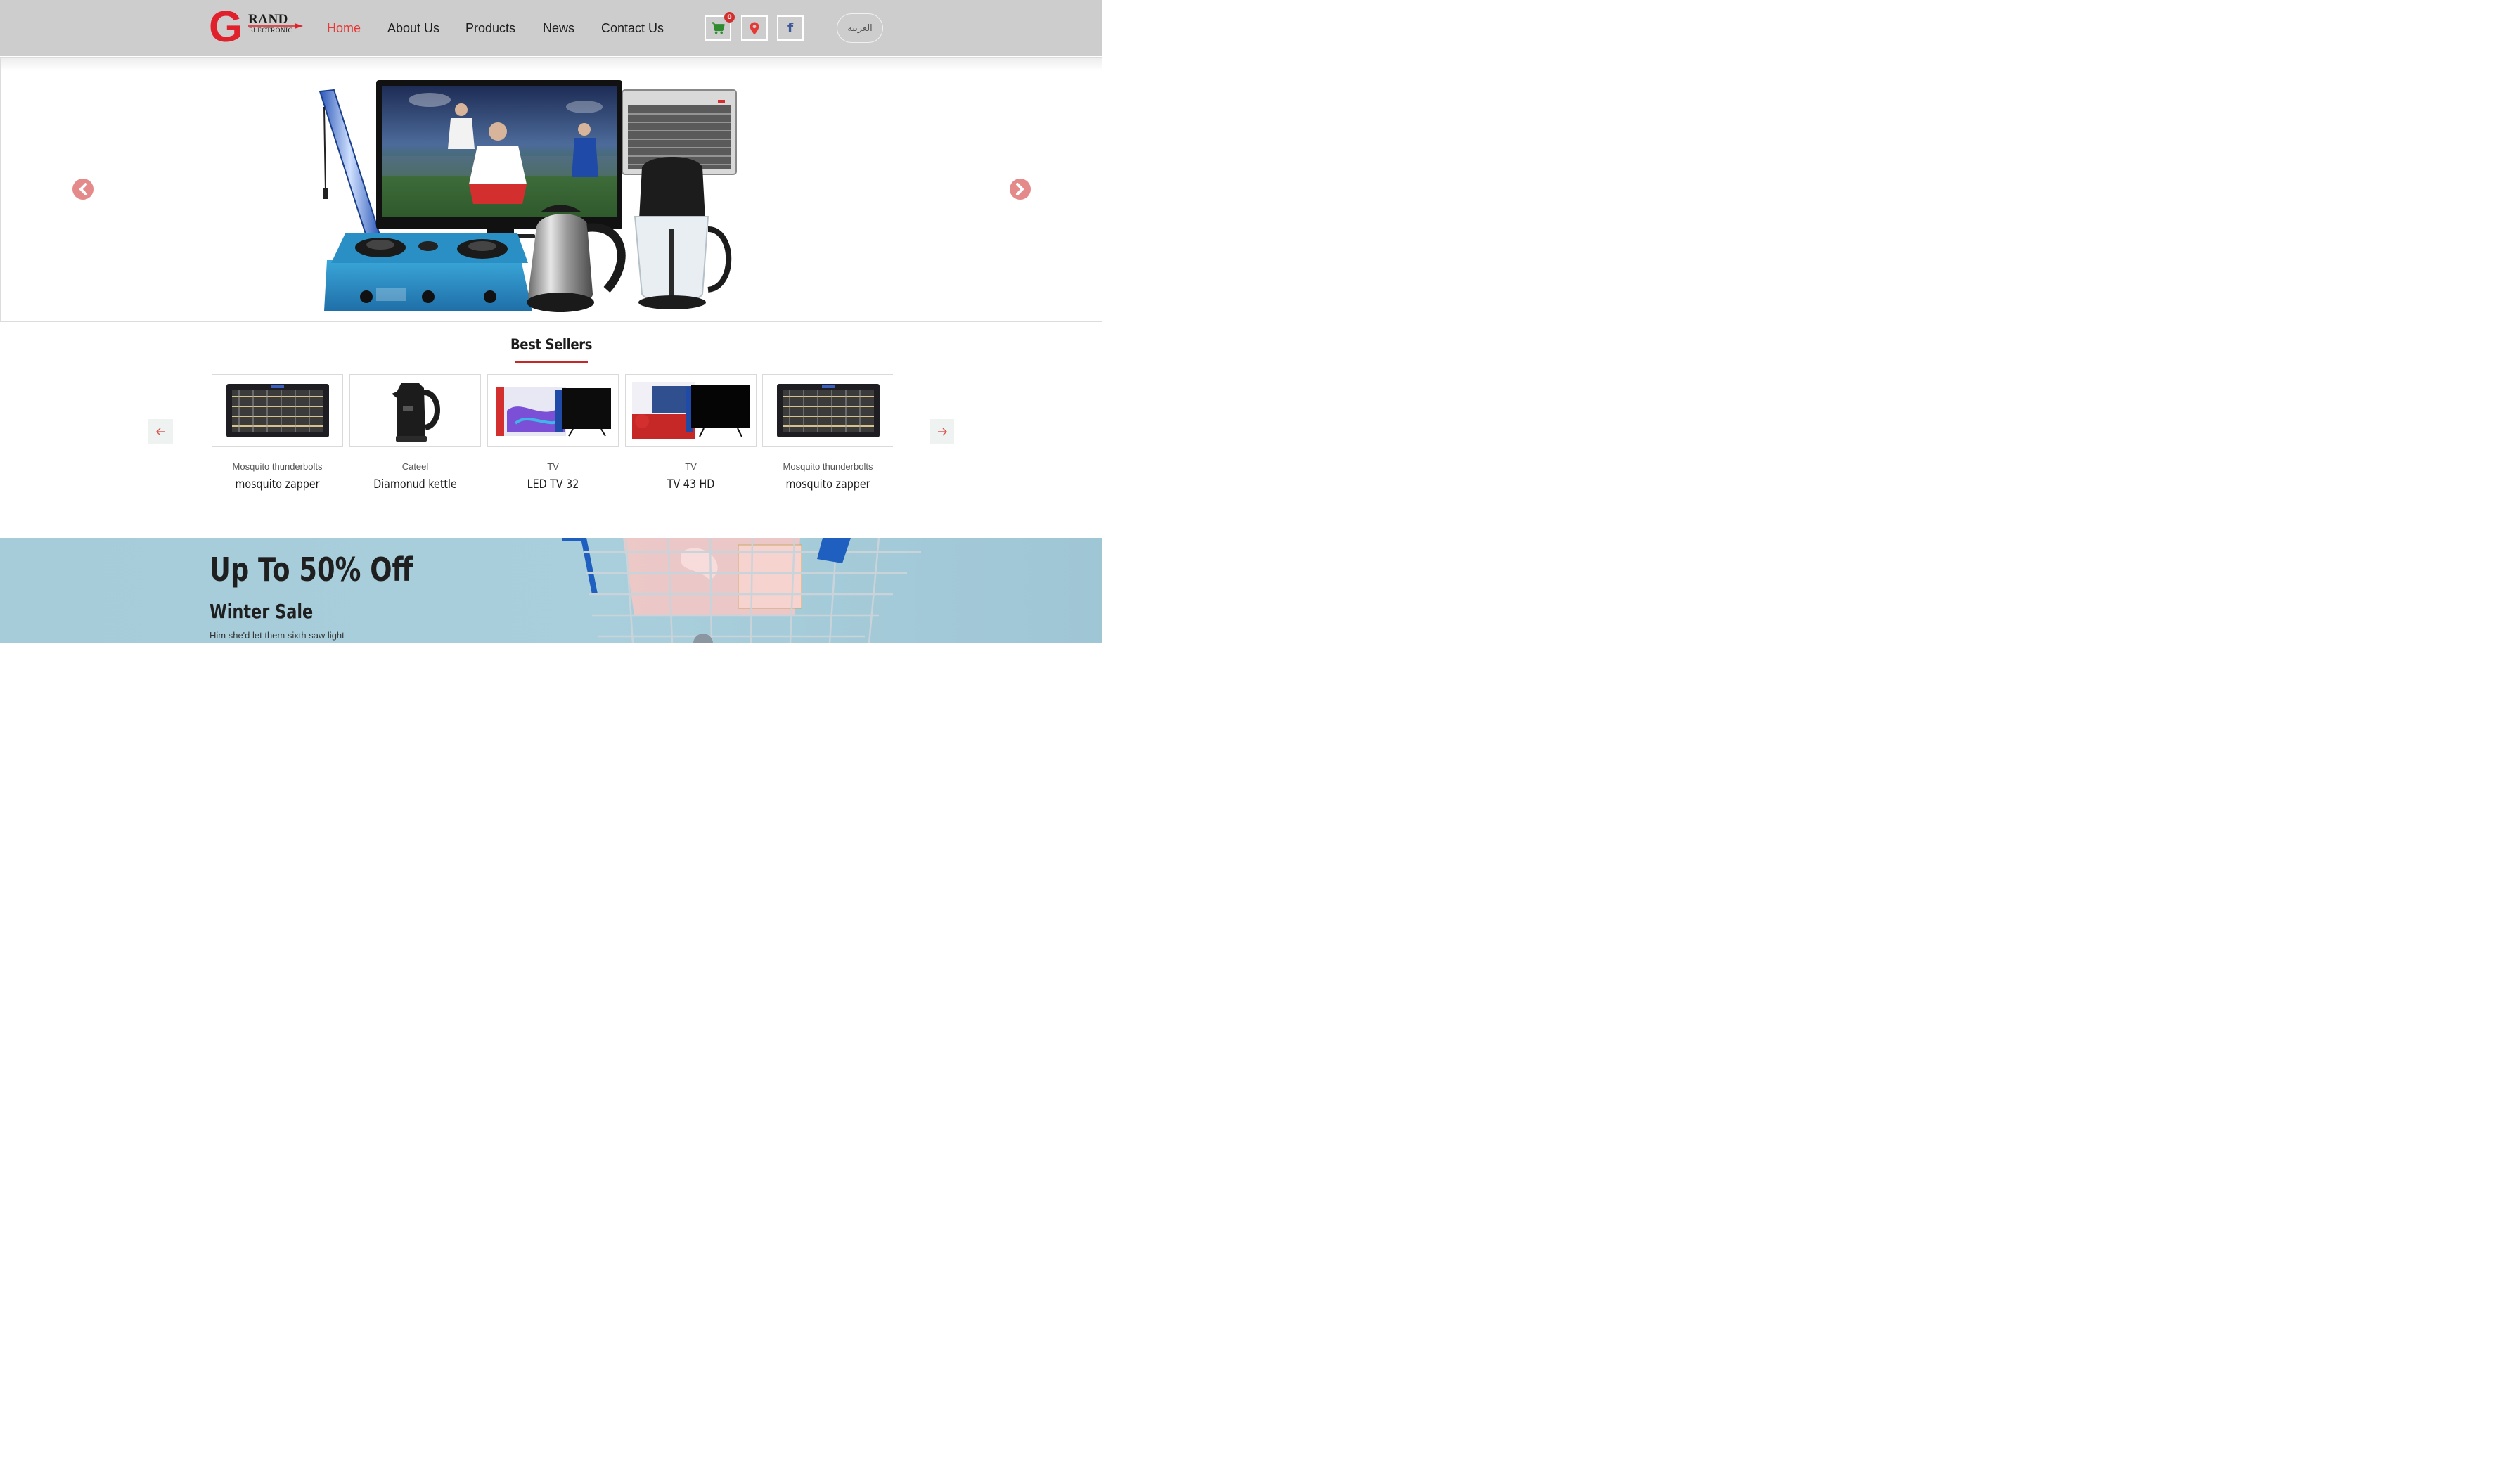 Image resolution: width=2520 pixels, height=1471 pixels. I want to click on chevron-right-icon, so click(1020, 189).